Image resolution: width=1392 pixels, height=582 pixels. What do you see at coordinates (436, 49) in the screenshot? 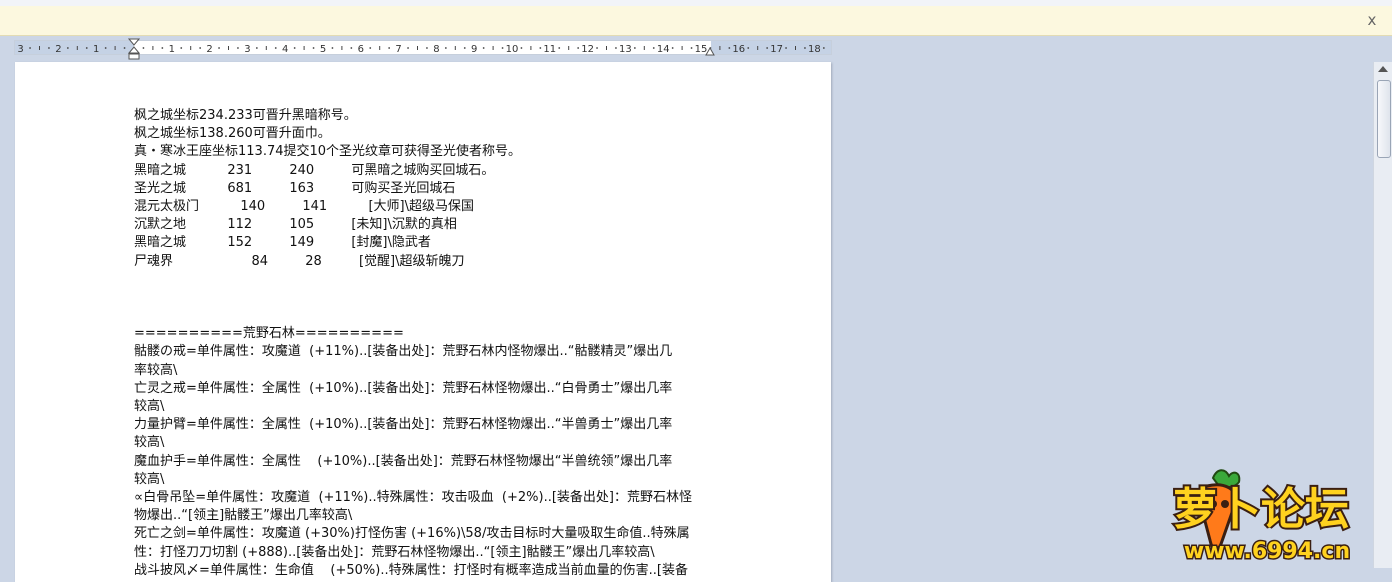
I see `ruler-label: 8` at bounding box center [436, 49].